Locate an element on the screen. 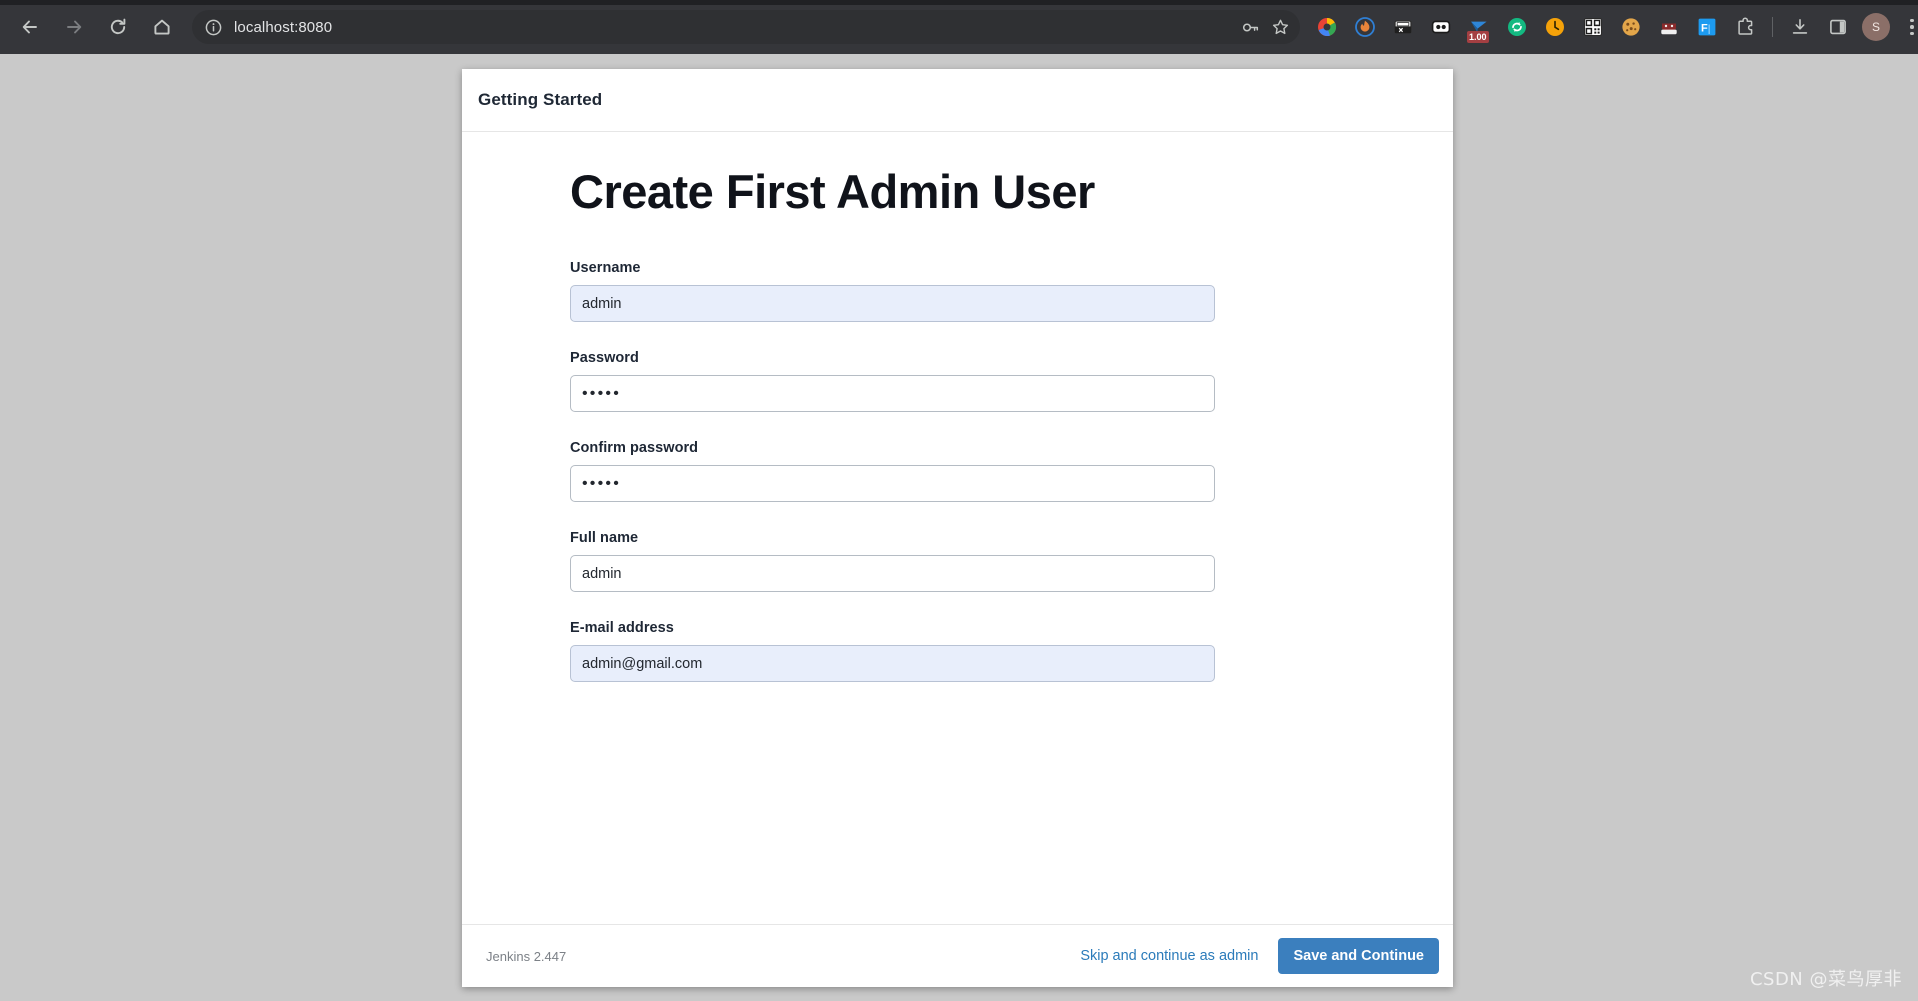 This screenshot has height=1001, width=1918. field-group-password: Password is located at coordinates (892, 381).